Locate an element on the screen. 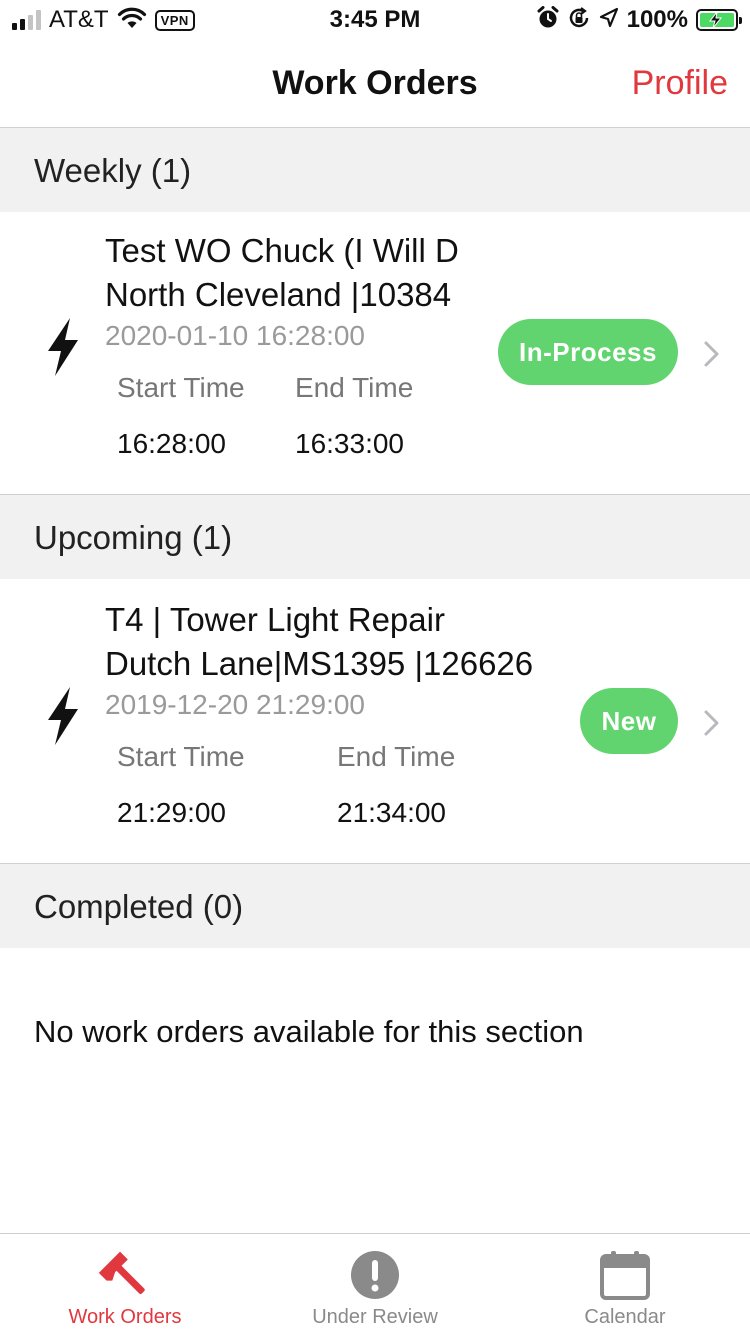  section-title: Weekly (1) is located at coordinates (113, 170).